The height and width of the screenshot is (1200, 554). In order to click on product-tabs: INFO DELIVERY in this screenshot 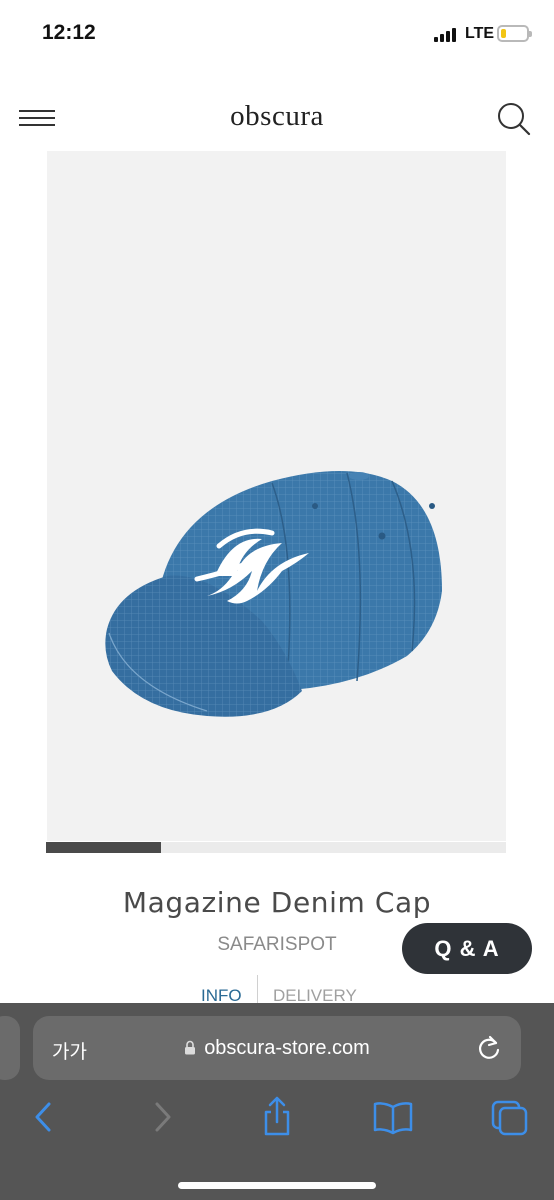, I will do `click(277, 990)`.